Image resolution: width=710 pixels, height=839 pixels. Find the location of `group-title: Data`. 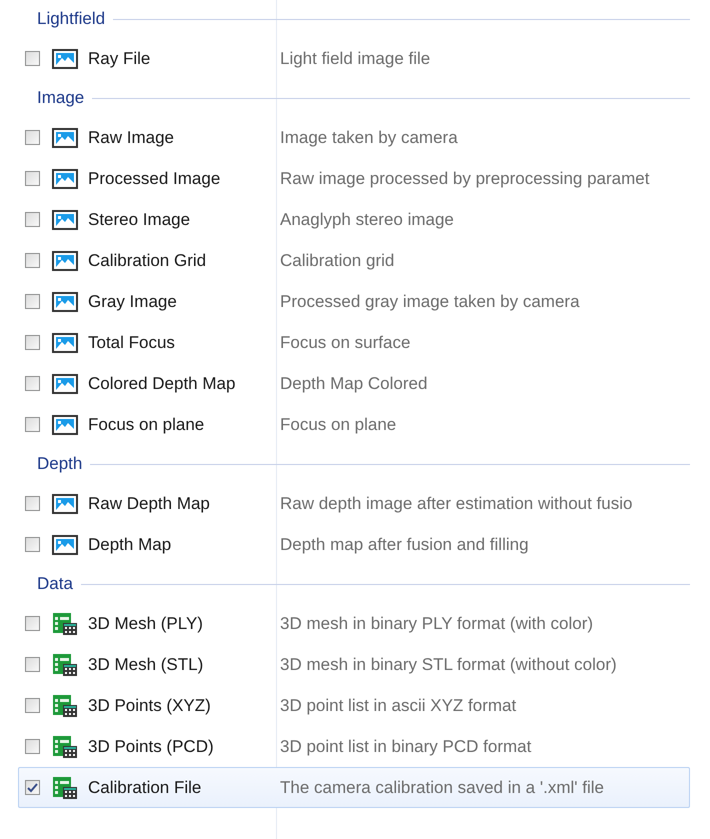

group-title: Data is located at coordinates (55, 584).